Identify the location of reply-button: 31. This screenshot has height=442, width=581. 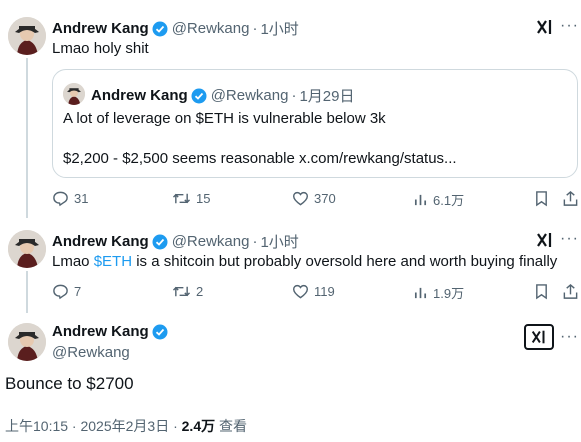
(70, 198).